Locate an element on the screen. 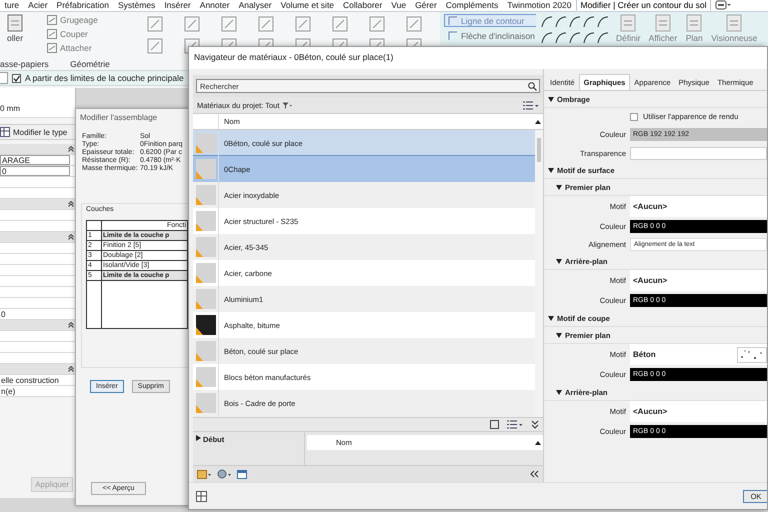 This screenshot has height=512, width=768. pattern-field: Béton is located at coordinates (698, 354).